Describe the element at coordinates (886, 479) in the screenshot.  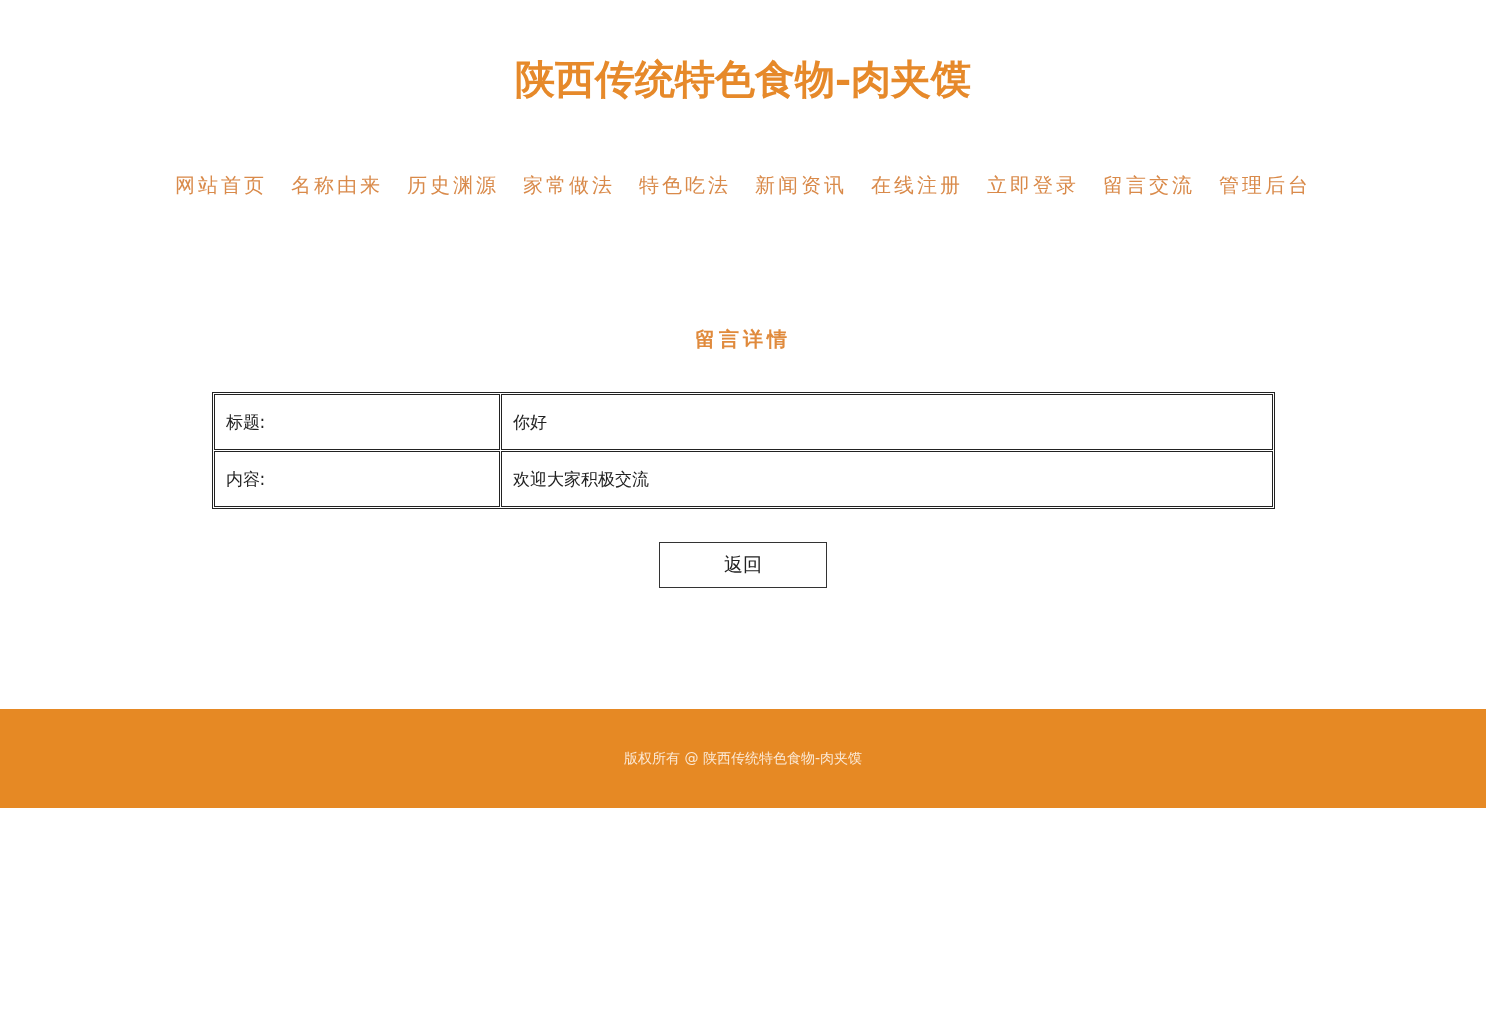
I see `table-cell: 欢迎大家积极交流` at that location.